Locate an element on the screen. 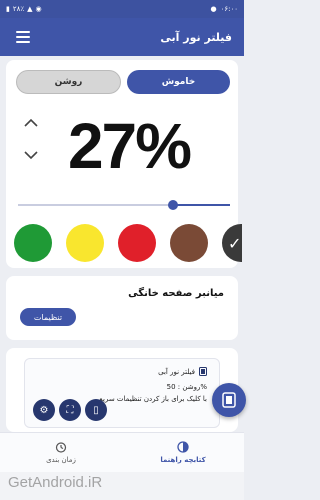 This screenshot has width=320, height=500. nav-guide: کتابچه راهنما is located at coordinates (183, 452).